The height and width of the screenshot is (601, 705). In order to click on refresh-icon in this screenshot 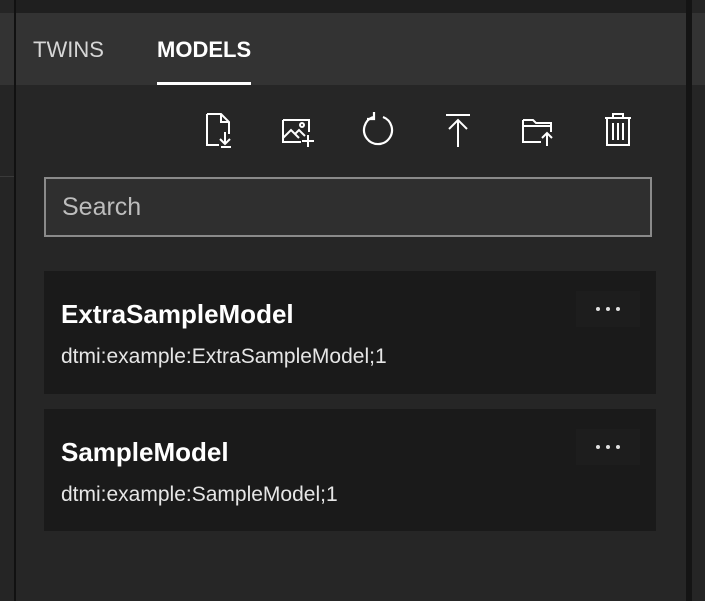, I will do `click(378, 129)`.